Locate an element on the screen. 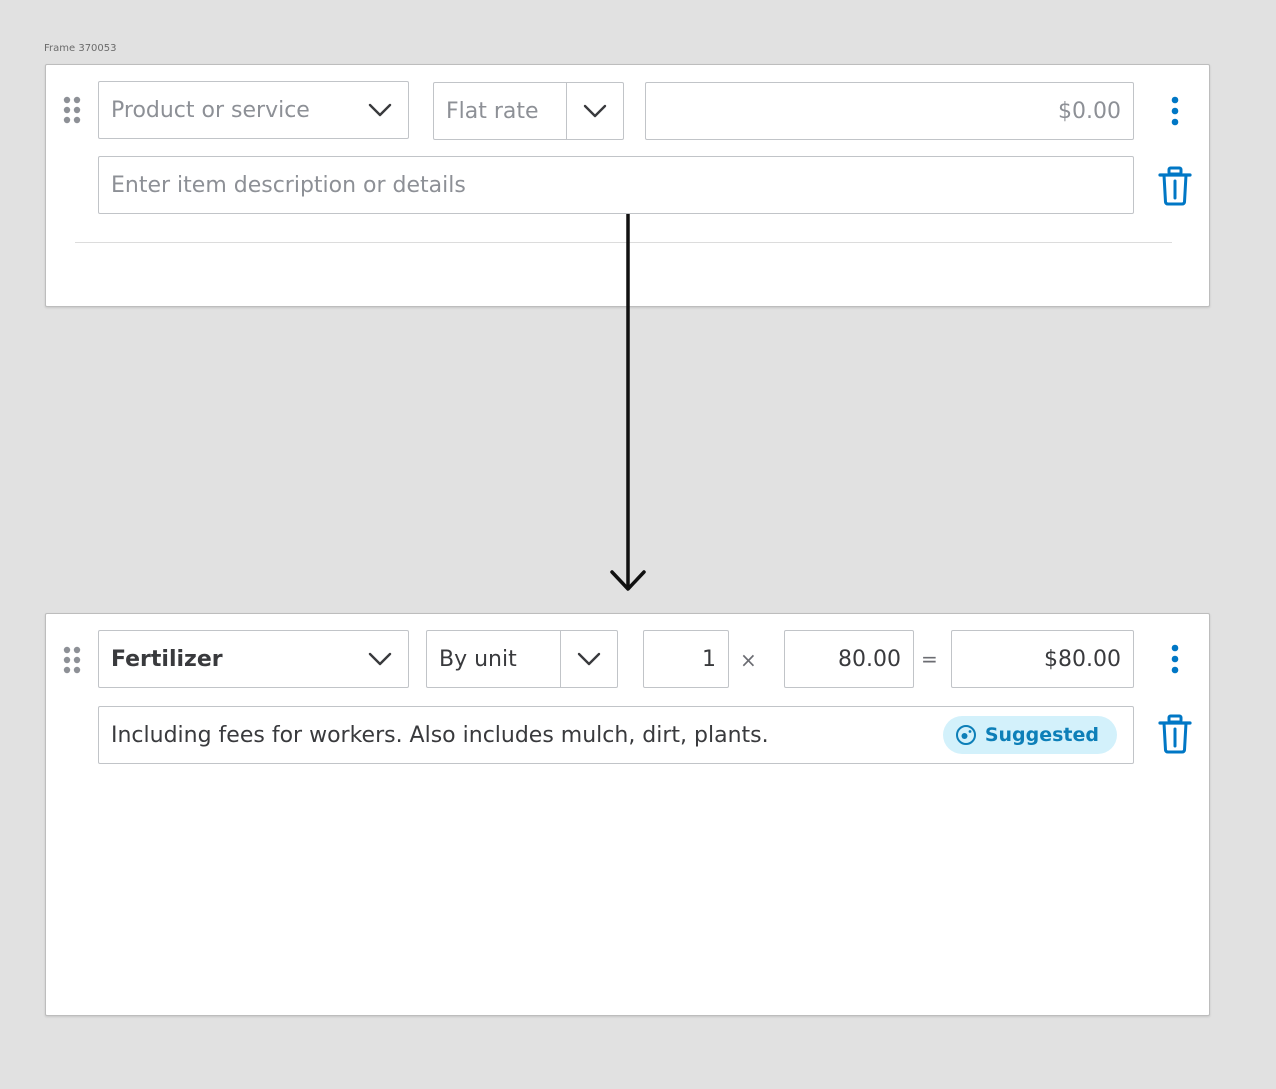  rate-type-select: By unit is located at coordinates (522, 659).